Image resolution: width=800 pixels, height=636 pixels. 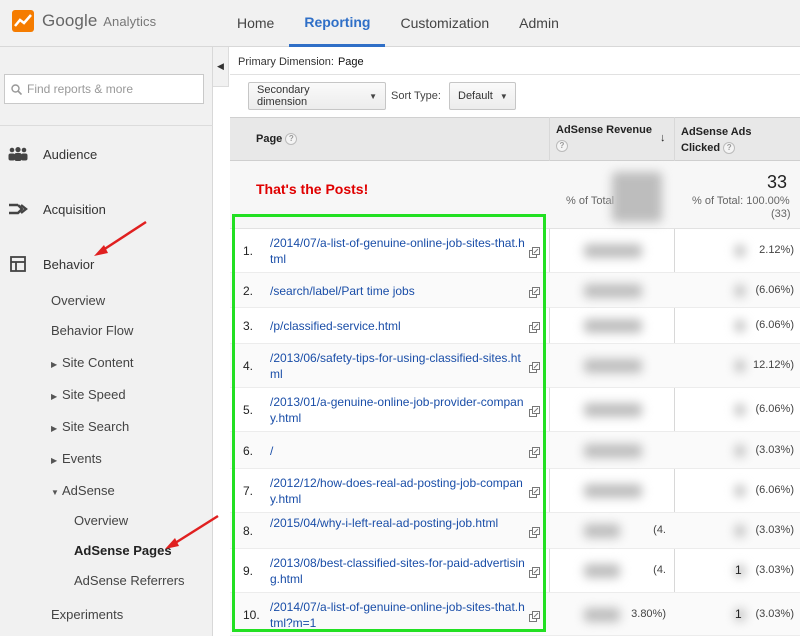 What do you see at coordinates (269, 139) in the screenshot?
I see `column-label: Page` at bounding box center [269, 139].